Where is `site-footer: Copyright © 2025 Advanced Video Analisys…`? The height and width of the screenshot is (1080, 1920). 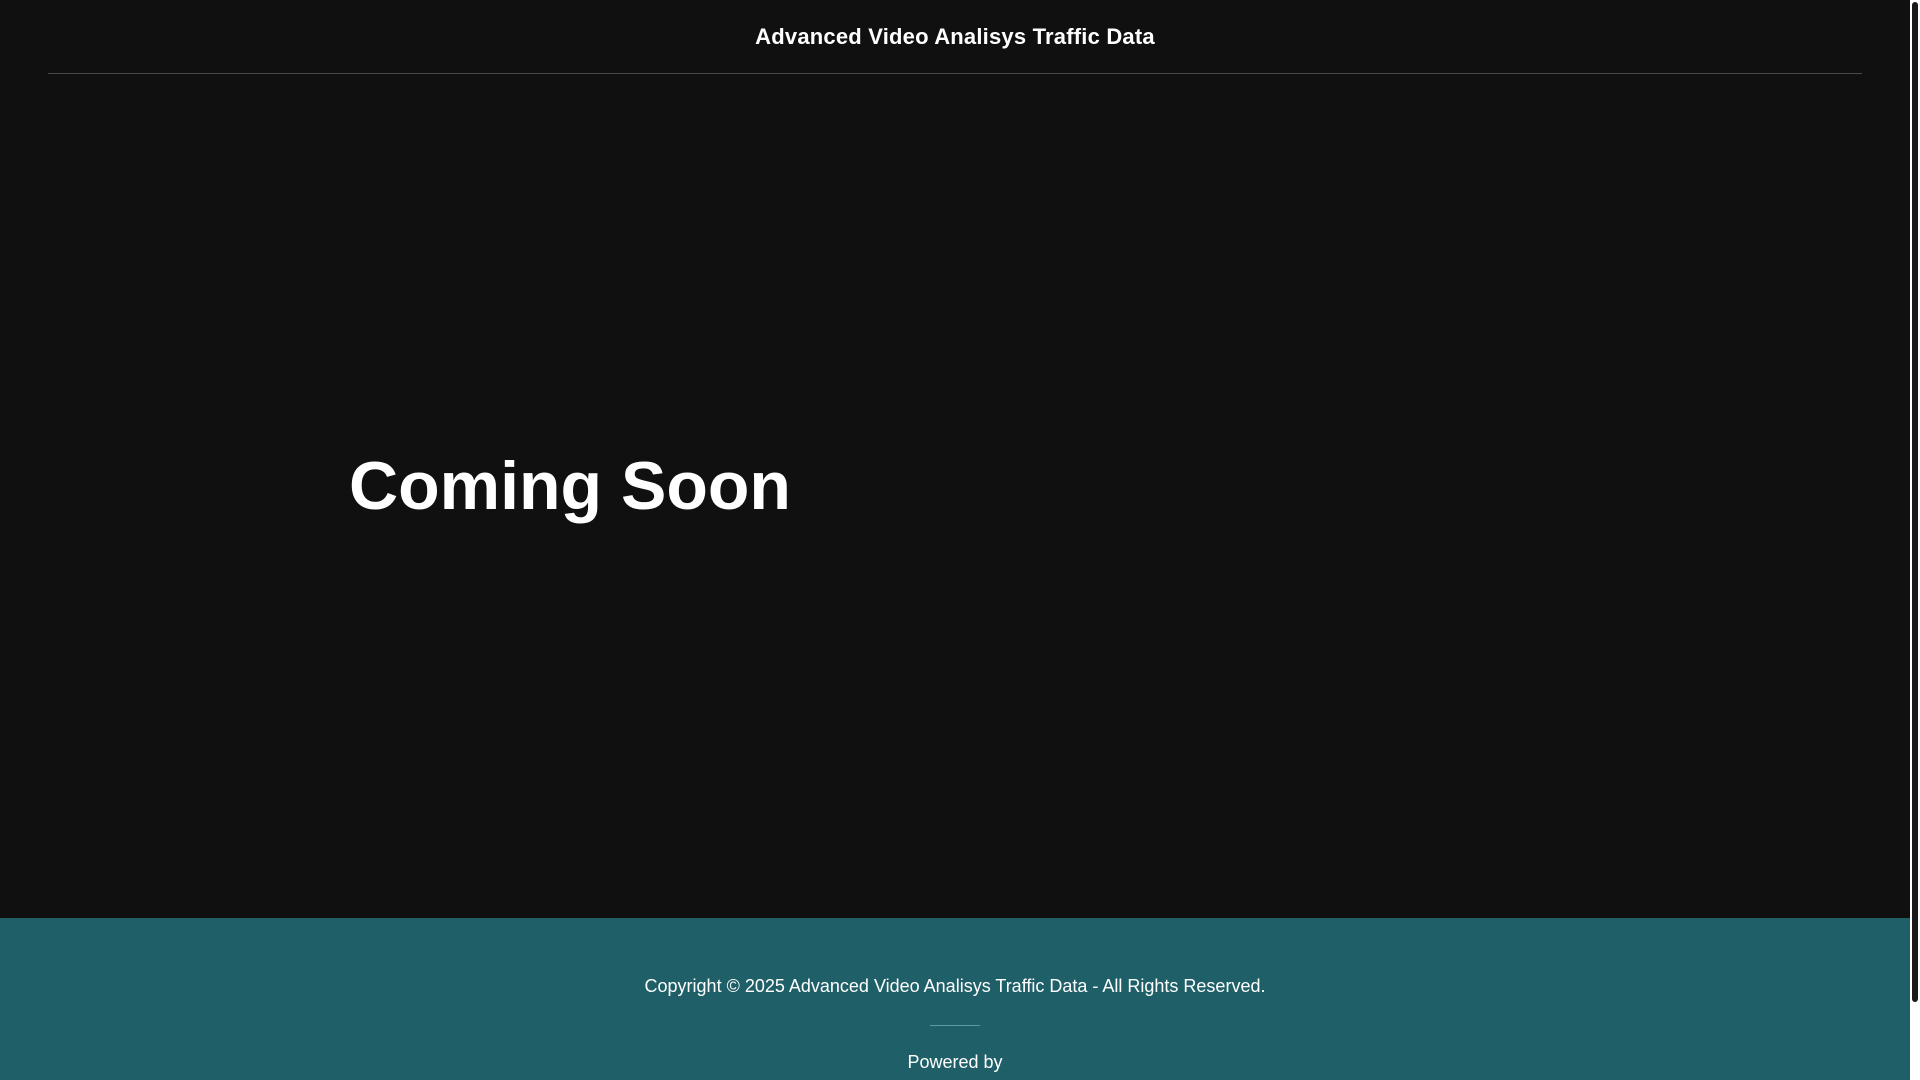 site-footer: Copyright © 2025 Advanced Video Analisys… is located at coordinates (955, 999).